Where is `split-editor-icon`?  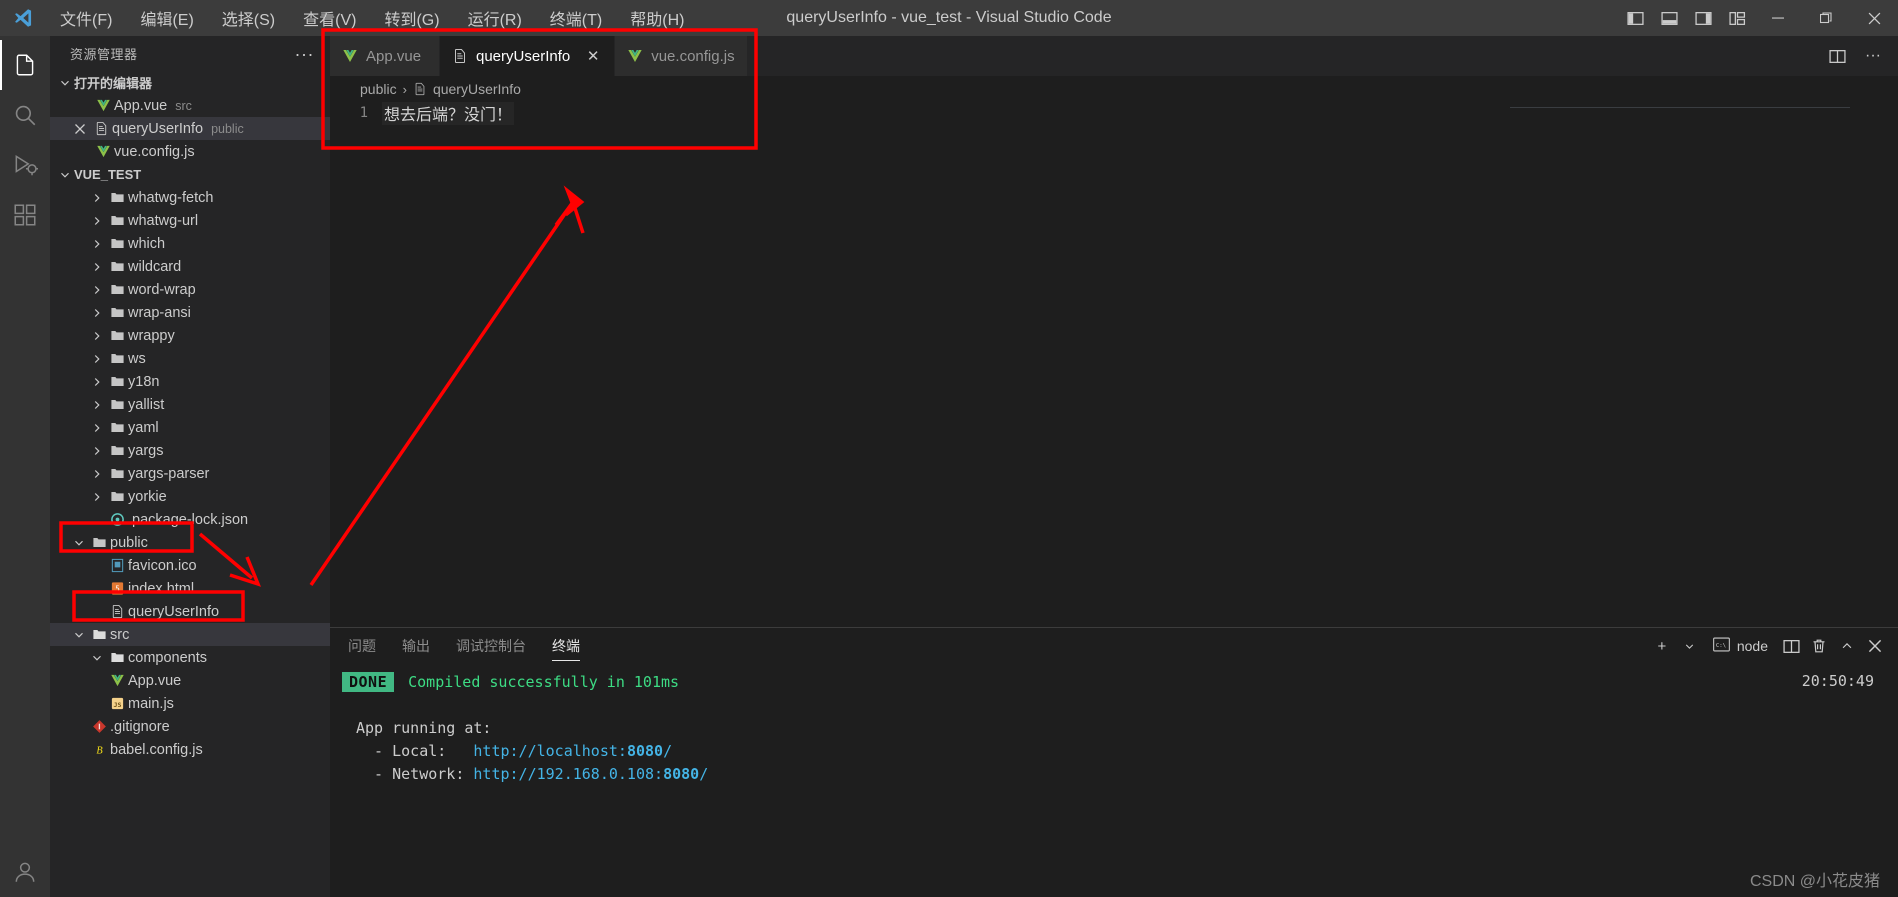
split-editor-icon is located at coordinates (1837, 56).